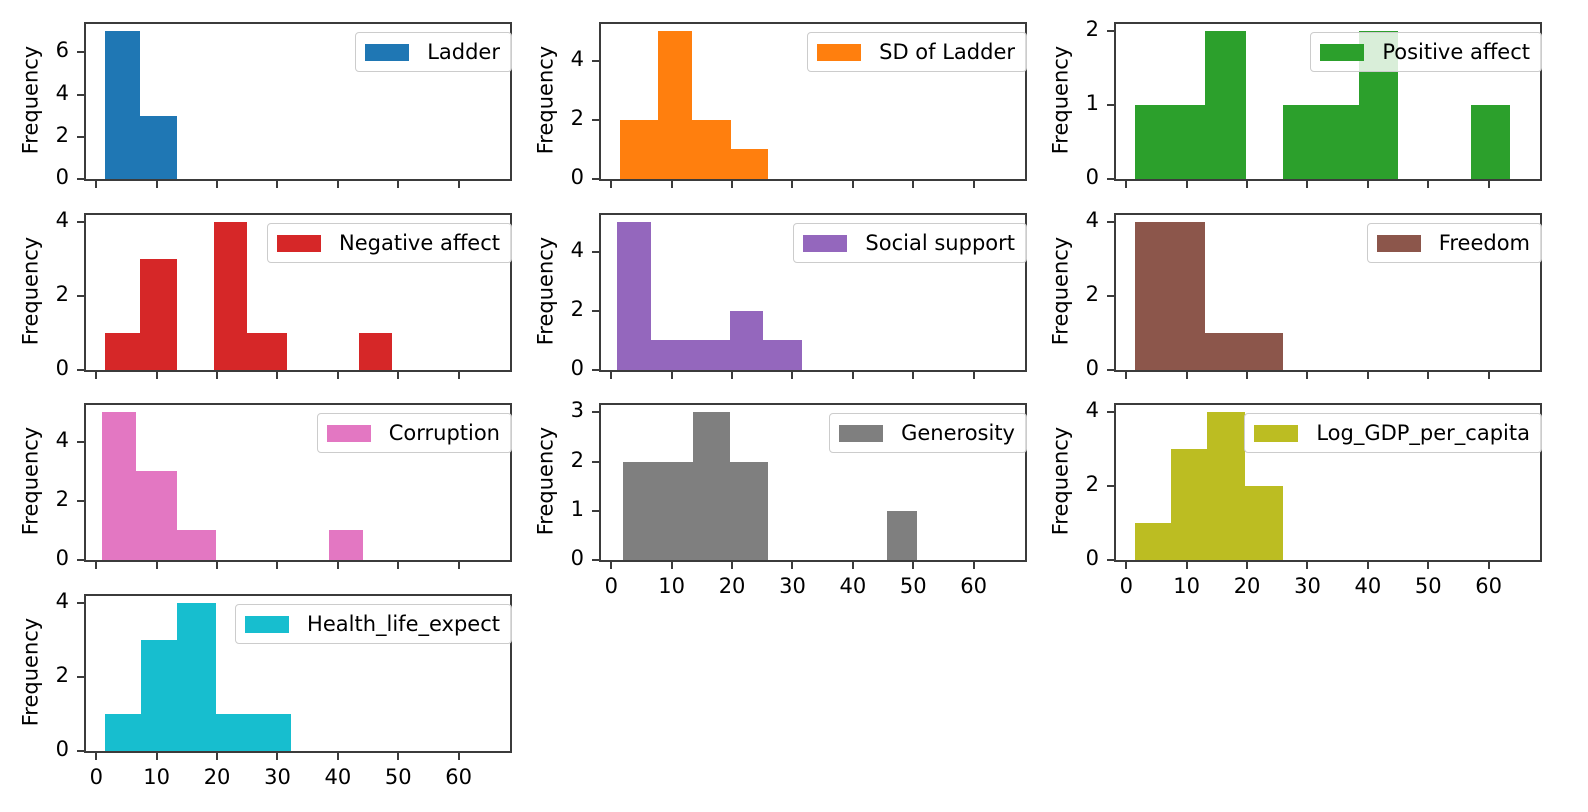 This screenshot has height=812, width=1588. What do you see at coordinates (433, 52) in the screenshot?
I see `legend: Ladder` at bounding box center [433, 52].